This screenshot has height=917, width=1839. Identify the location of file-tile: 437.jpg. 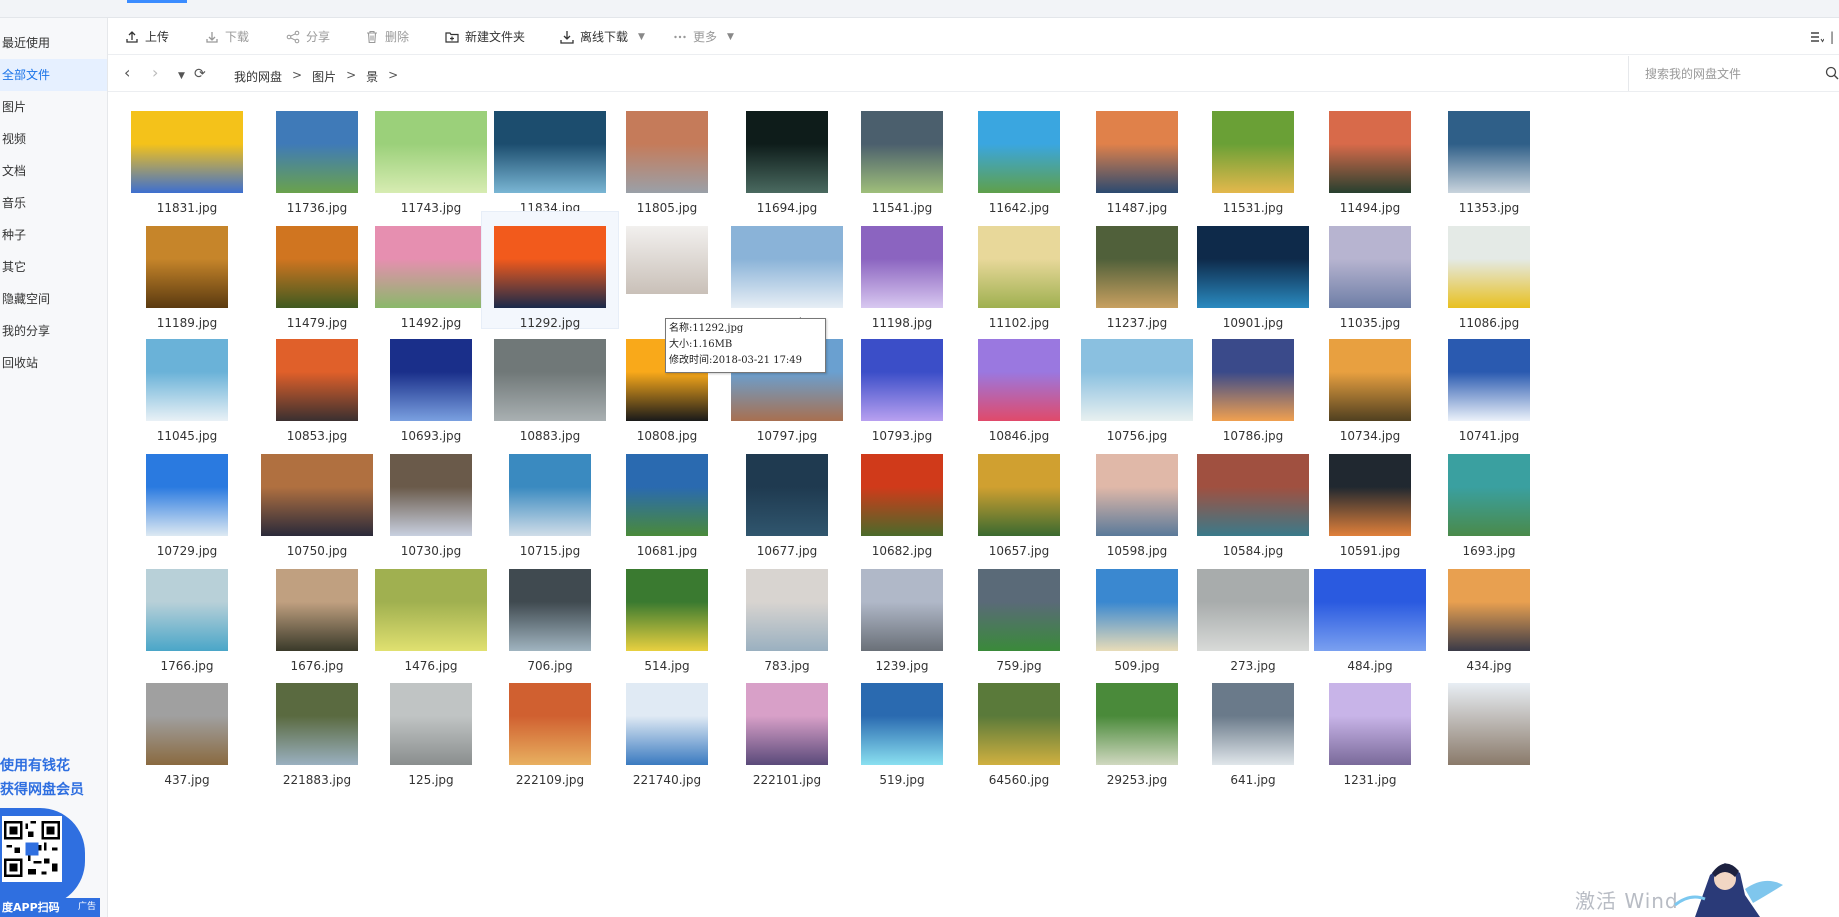
(187, 727).